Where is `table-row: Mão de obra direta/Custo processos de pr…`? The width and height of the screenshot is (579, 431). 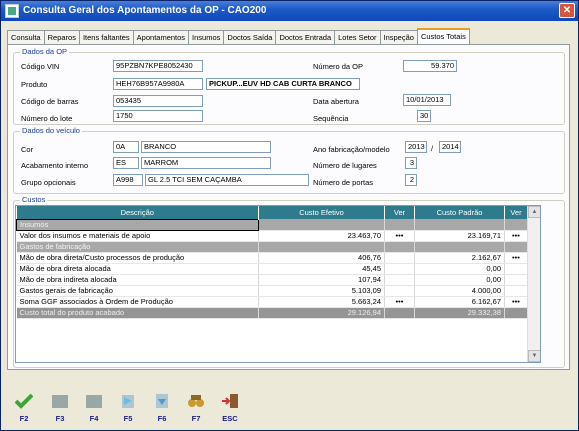
table-row: Mão de obra direta/Custo processos de pr… is located at coordinates (272, 258).